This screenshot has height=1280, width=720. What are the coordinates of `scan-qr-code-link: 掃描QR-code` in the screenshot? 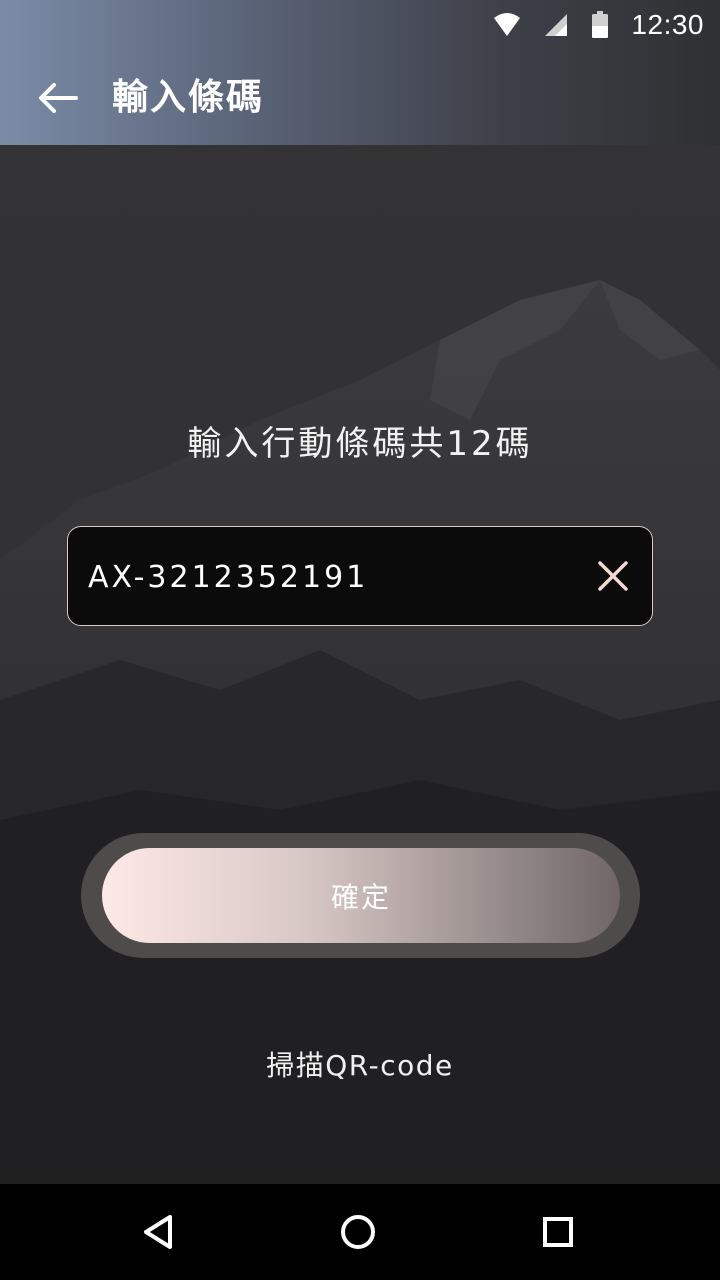 It's located at (360, 1064).